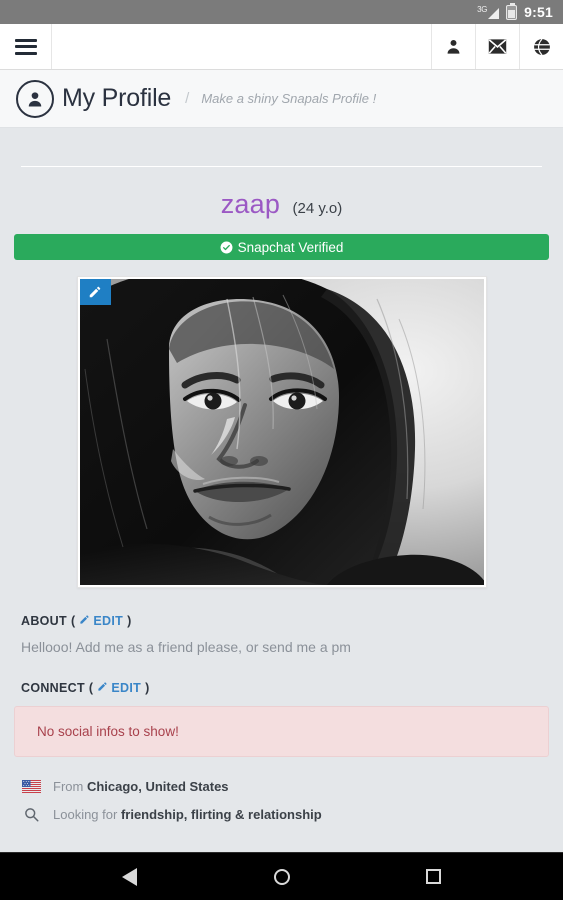 This screenshot has height=900, width=563. Describe the element at coordinates (285, 786) in the screenshot. I see `location-row: From Chicago, United States` at that location.